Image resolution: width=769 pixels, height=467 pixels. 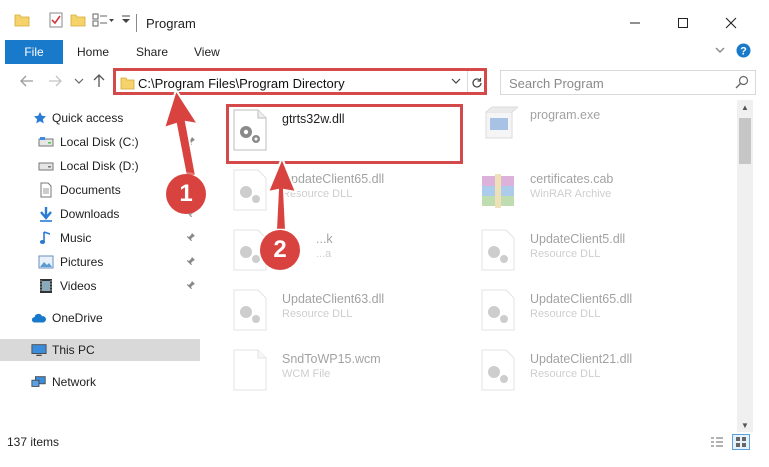 I want to click on address-bar: C:\Program Files\Program Directory, so click(x=300, y=82).